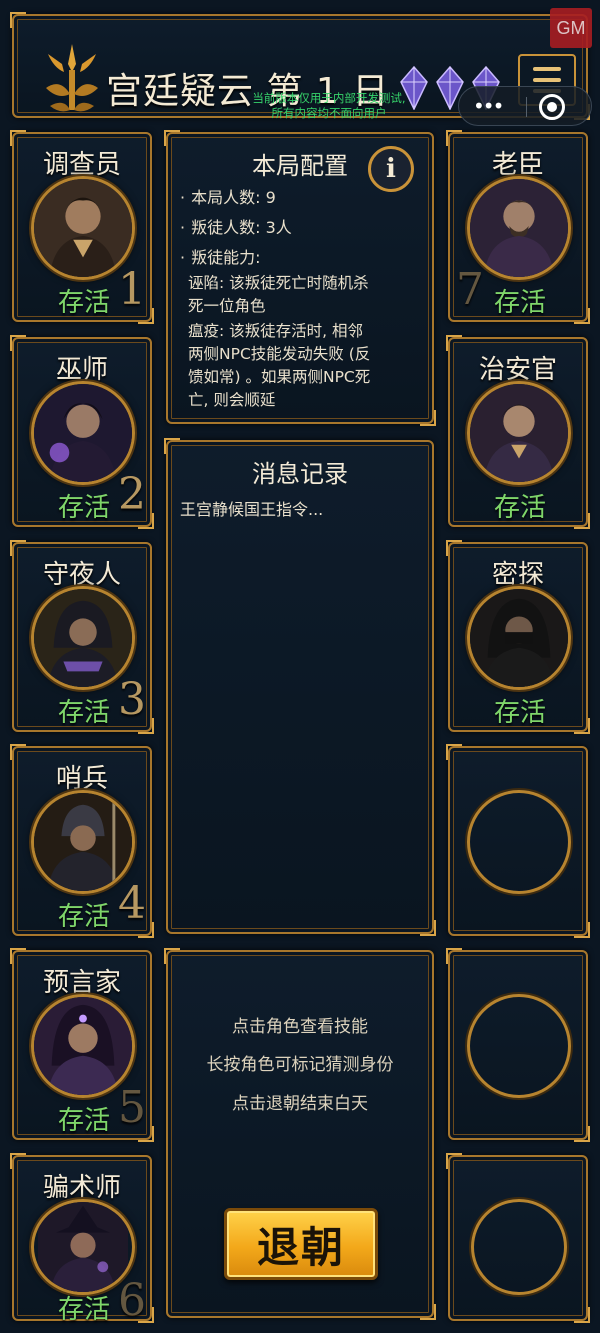 The height and width of the screenshot is (1333, 600). What do you see at coordinates (82, 432) in the screenshot?
I see `character-card-wizard: 巫师 存活 2` at bounding box center [82, 432].